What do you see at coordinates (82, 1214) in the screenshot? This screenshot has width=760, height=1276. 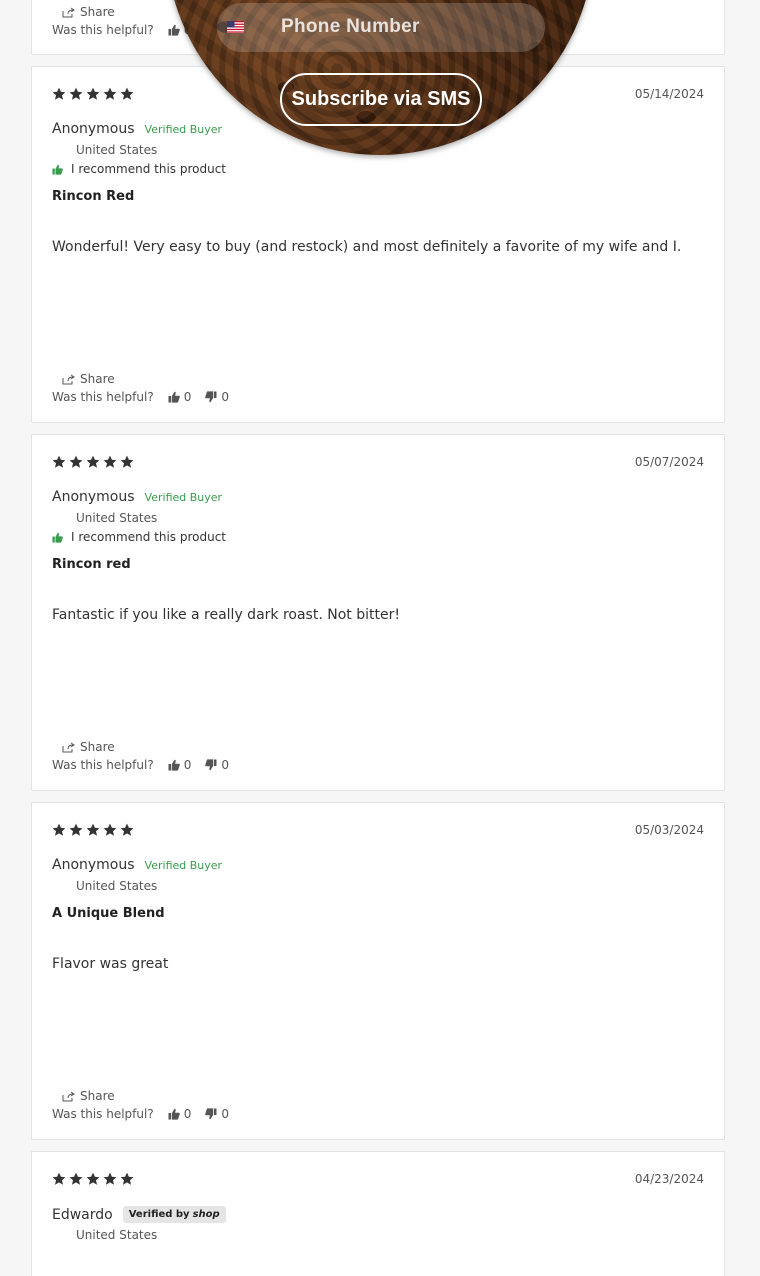 I see `author-name: Edwardo` at bounding box center [82, 1214].